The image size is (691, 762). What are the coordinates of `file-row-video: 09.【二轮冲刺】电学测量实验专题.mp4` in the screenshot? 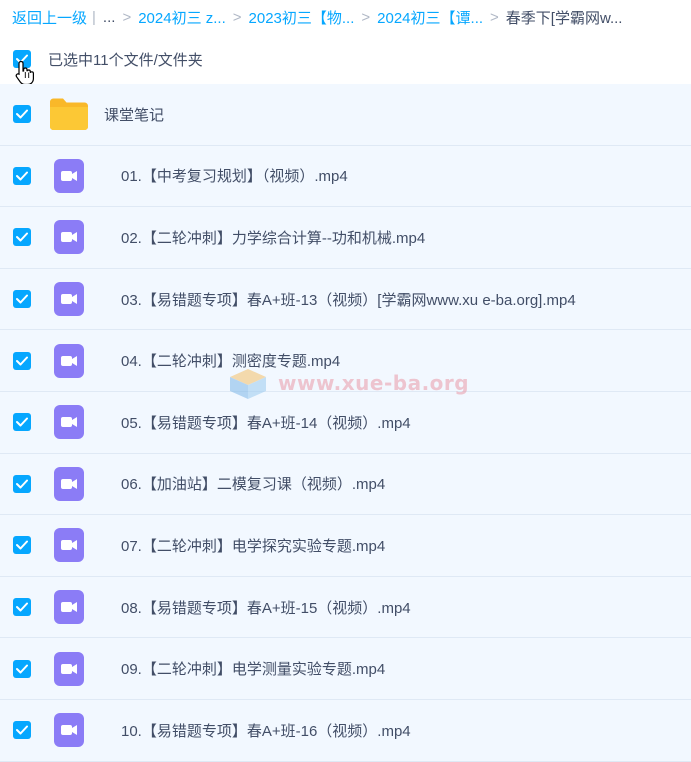 It's located at (345, 669).